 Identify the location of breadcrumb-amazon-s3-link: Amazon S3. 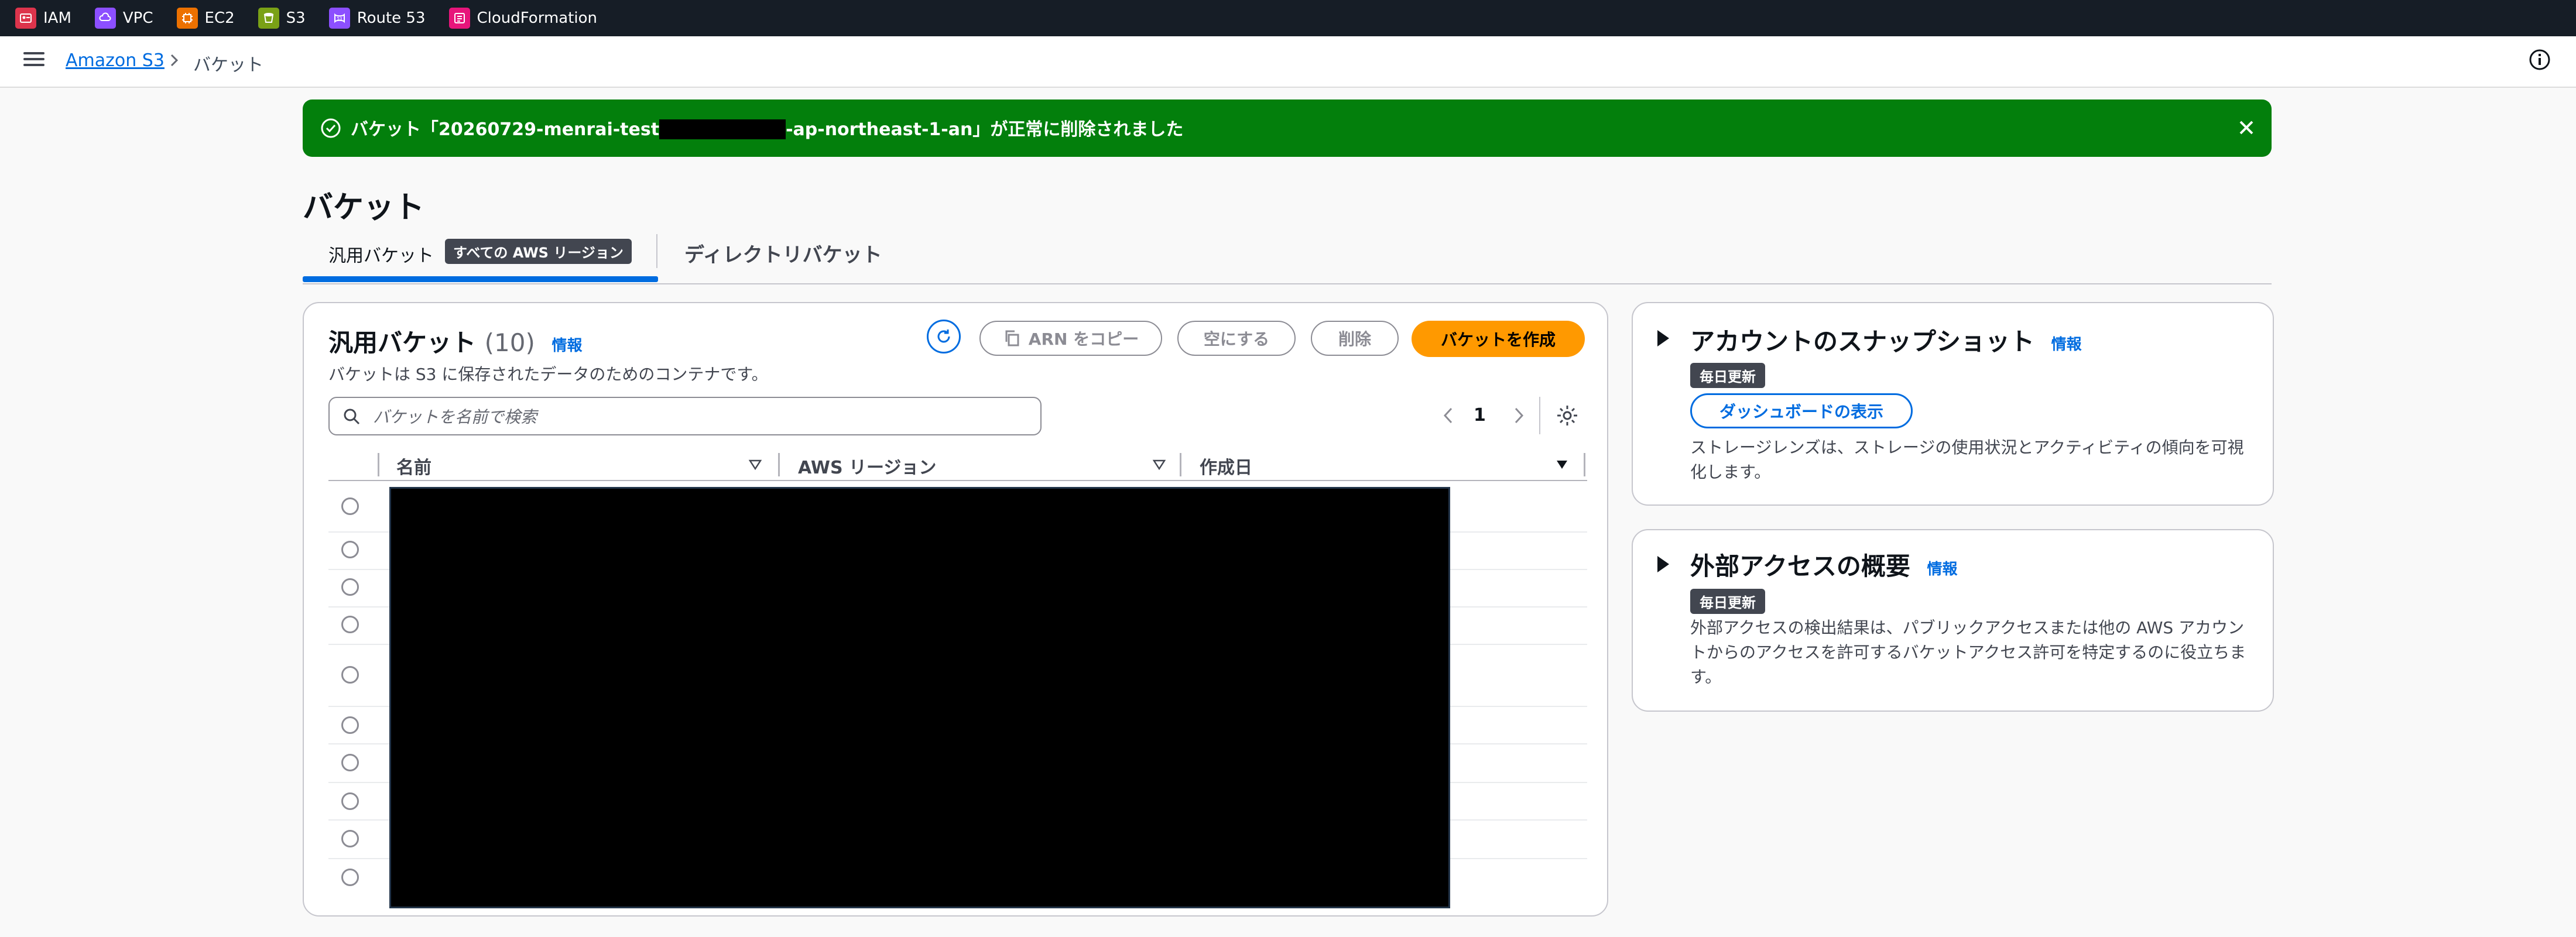
(115, 61).